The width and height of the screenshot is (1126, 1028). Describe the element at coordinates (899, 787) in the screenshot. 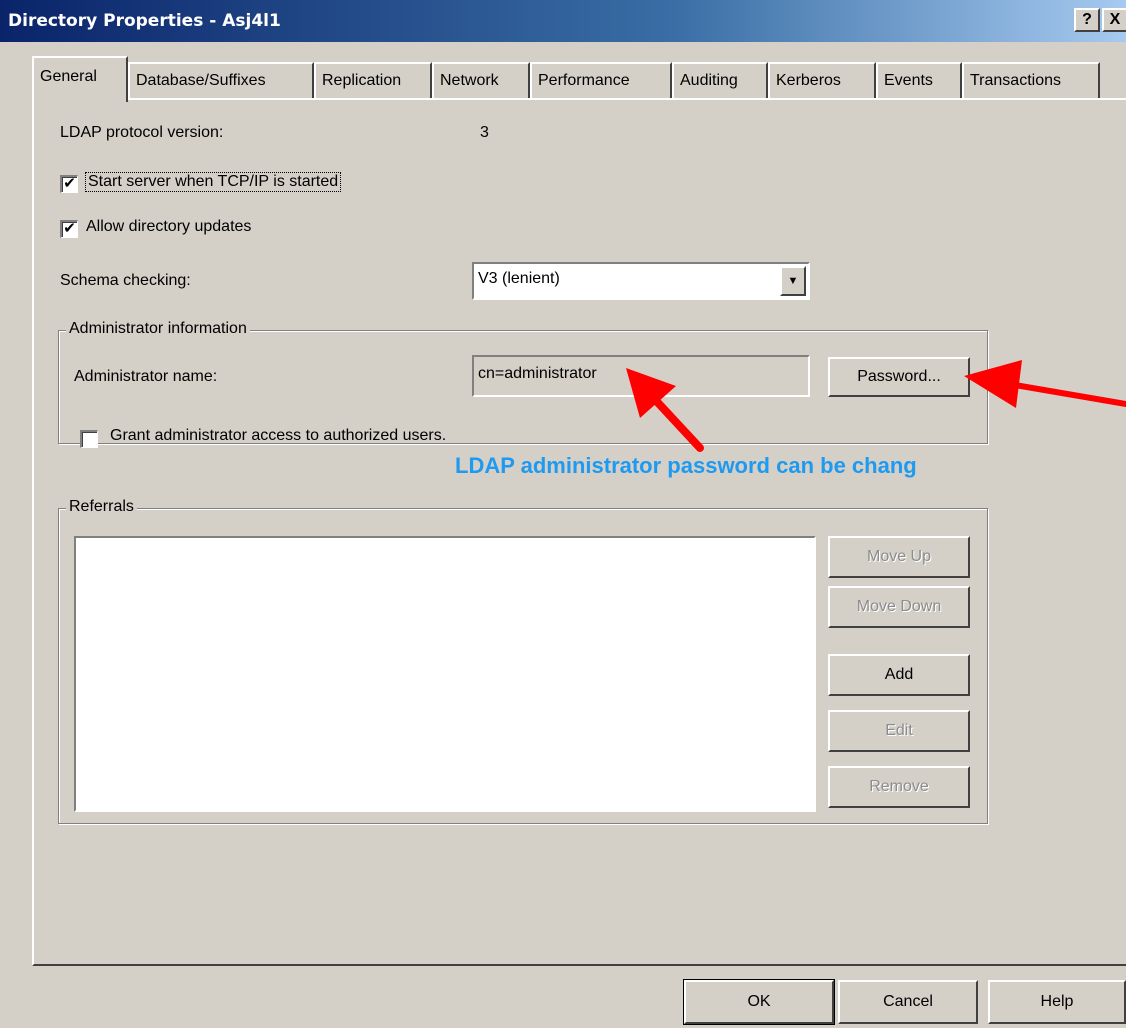

I see `remove-button: Remove` at that location.